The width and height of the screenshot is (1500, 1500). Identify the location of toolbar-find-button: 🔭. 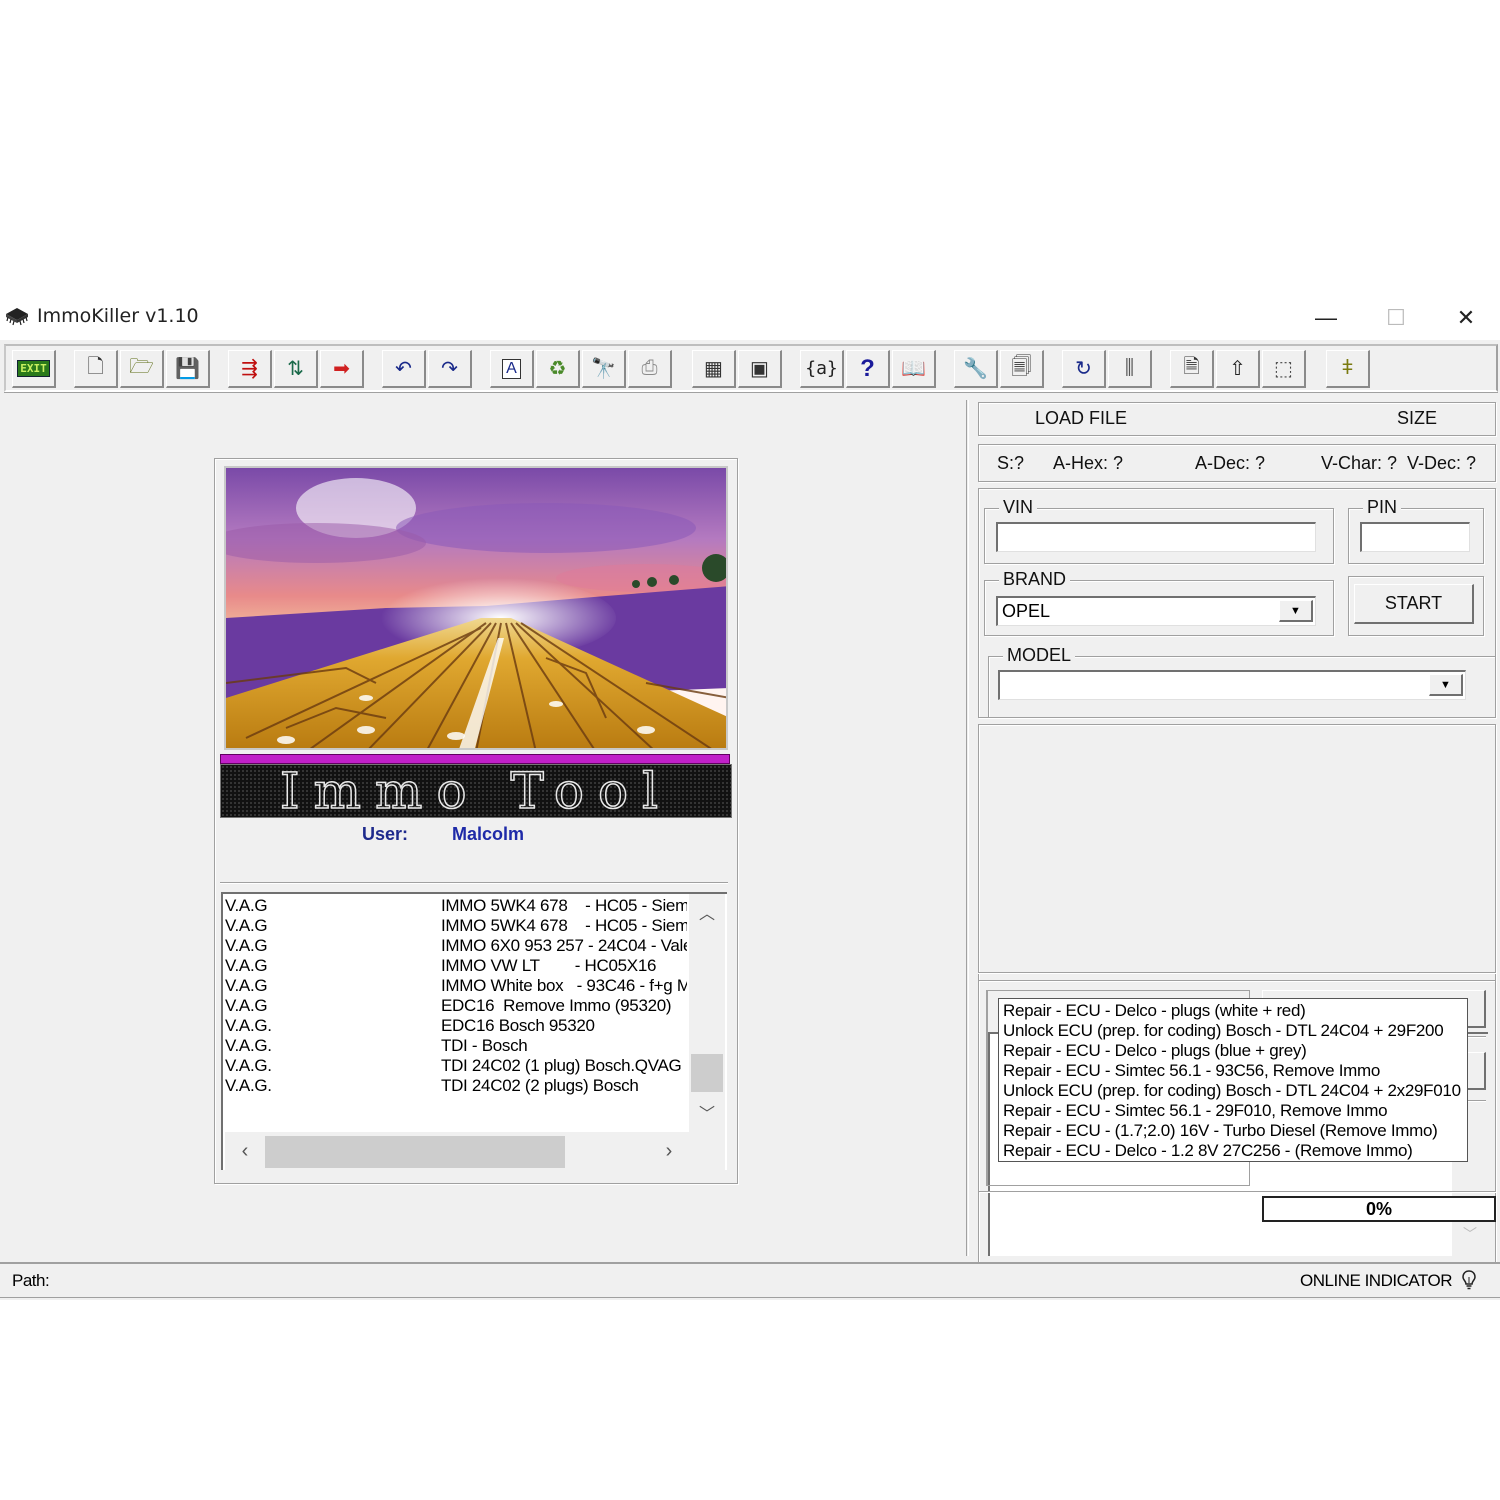
(604, 369).